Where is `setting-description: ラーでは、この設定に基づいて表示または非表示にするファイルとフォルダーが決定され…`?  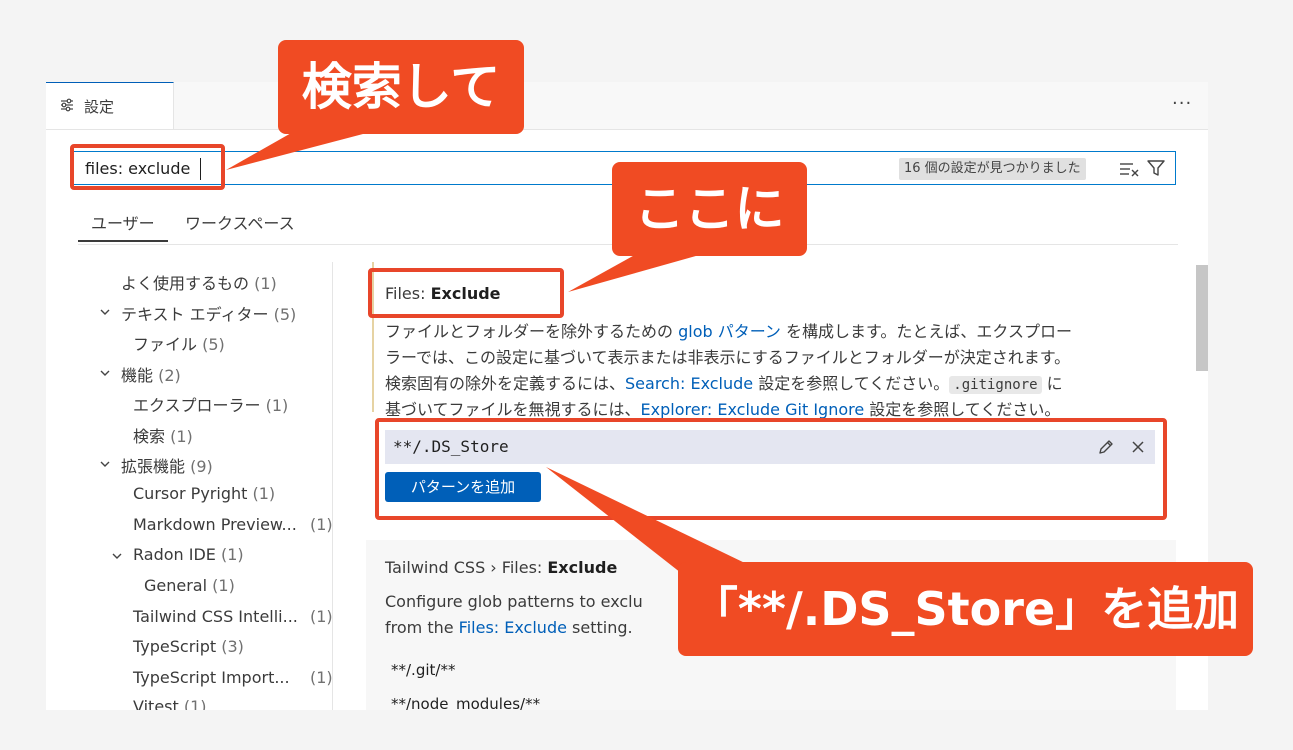 setting-description: ラーでは、この設定に基づいて表示または非表示にするファイルとフォルダーが決定され… is located at coordinates (728, 357).